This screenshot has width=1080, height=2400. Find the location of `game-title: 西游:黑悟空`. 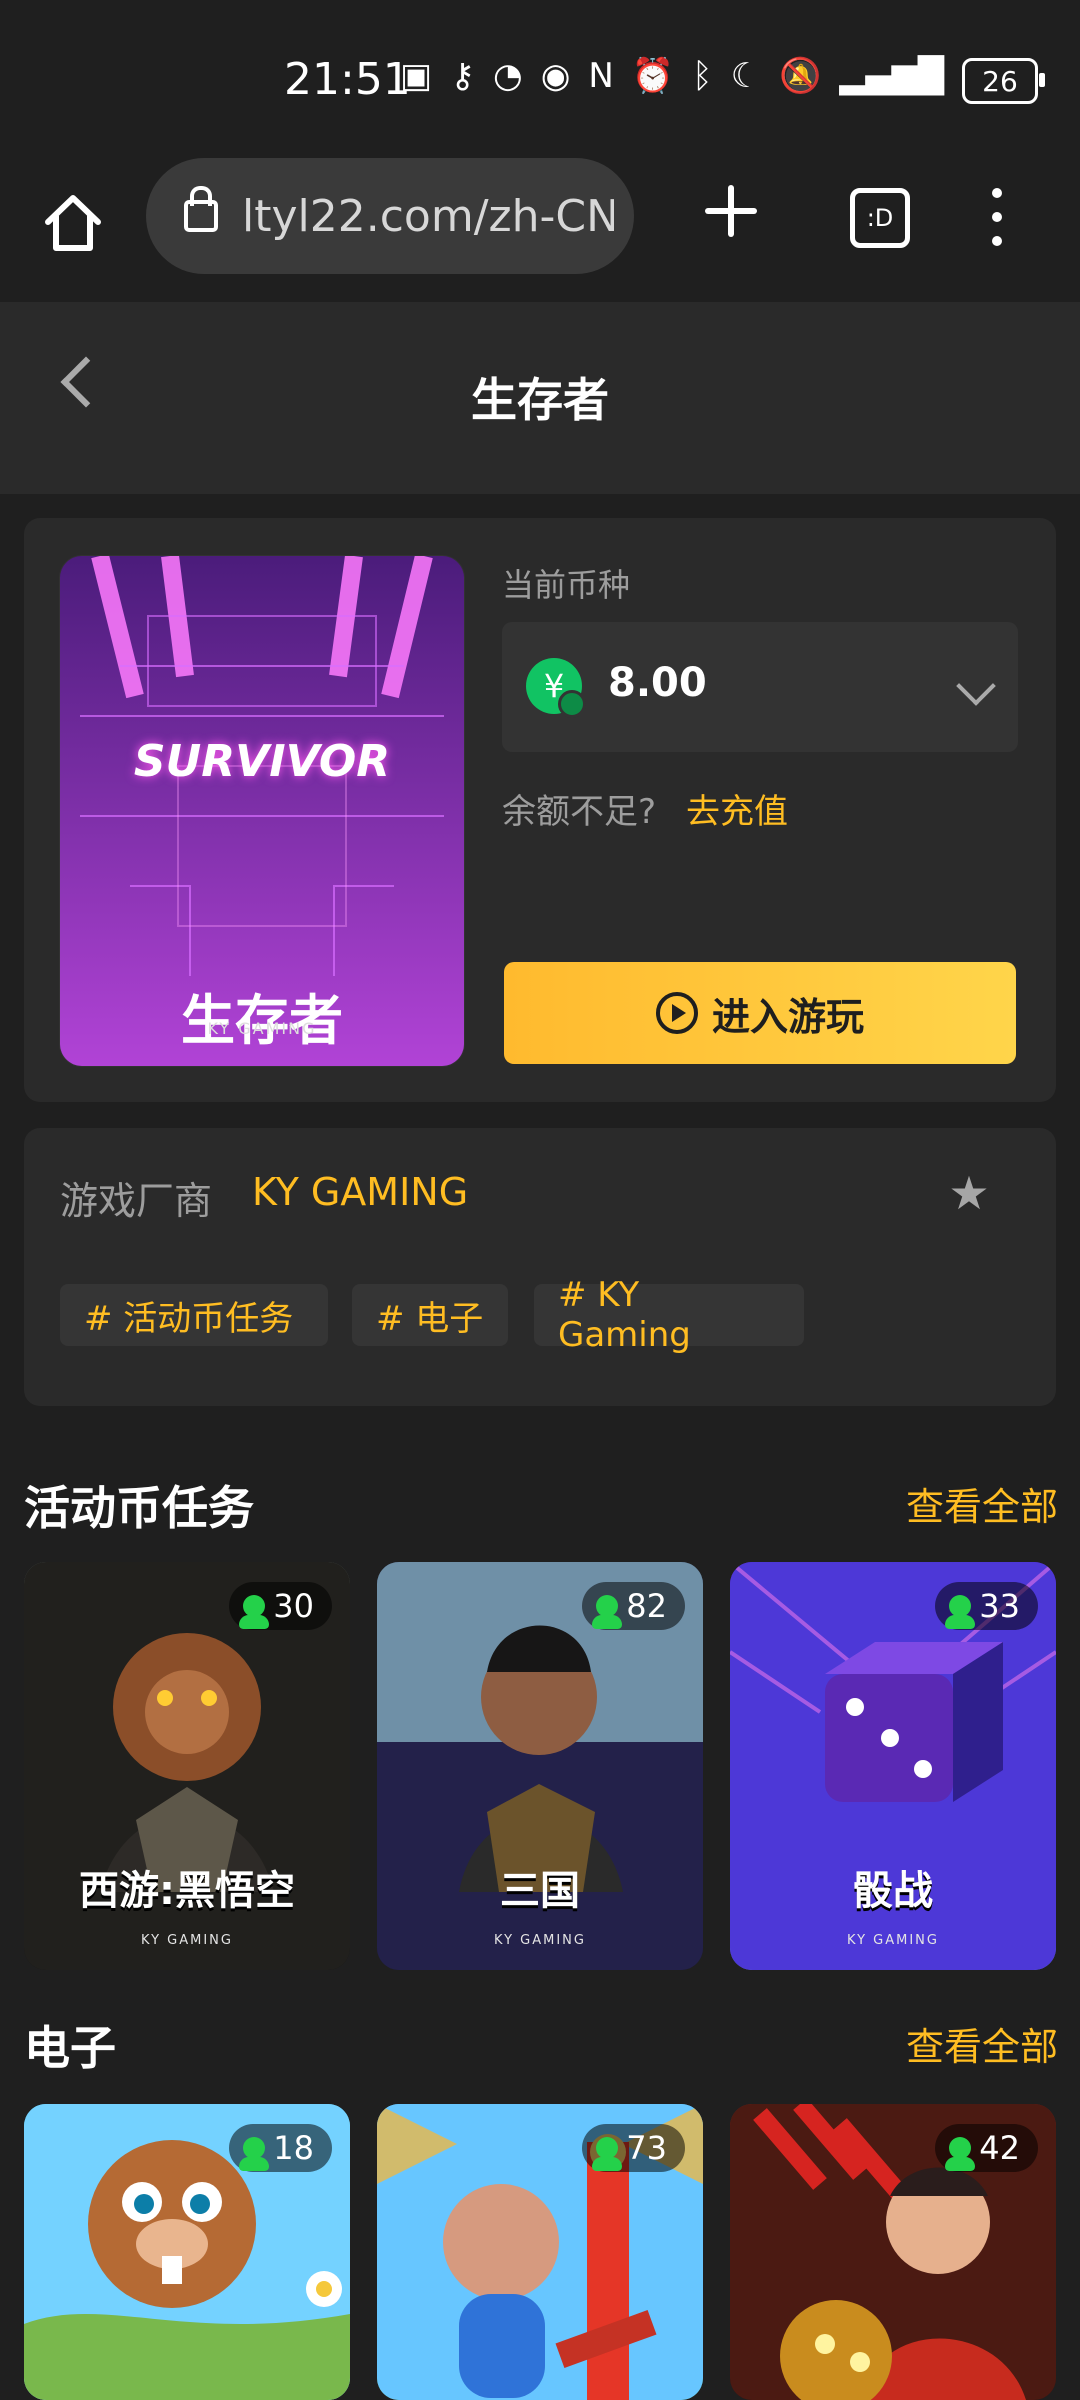

game-title: 西游:黑悟空 is located at coordinates (187, 1891).